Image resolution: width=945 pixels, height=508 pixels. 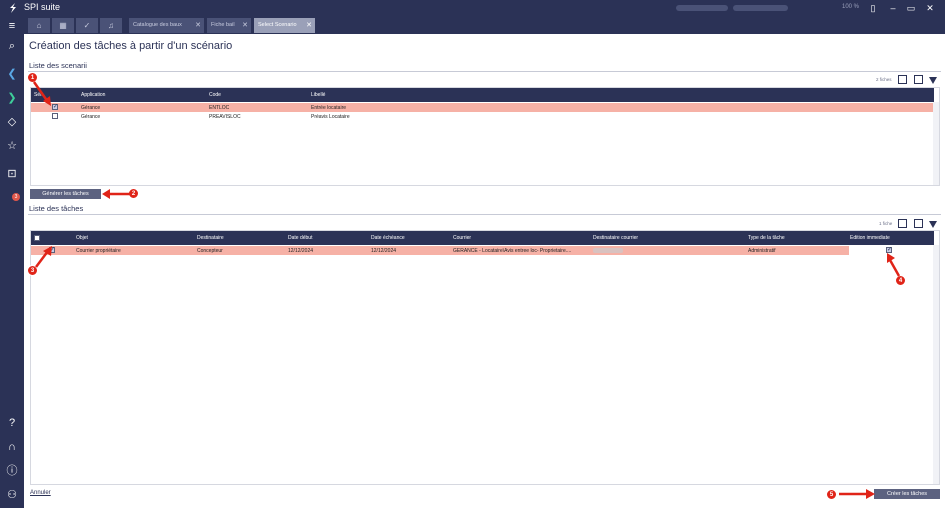 What do you see at coordinates (12, 26) in the screenshot?
I see `menu-icon: ≡` at bounding box center [12, 26].